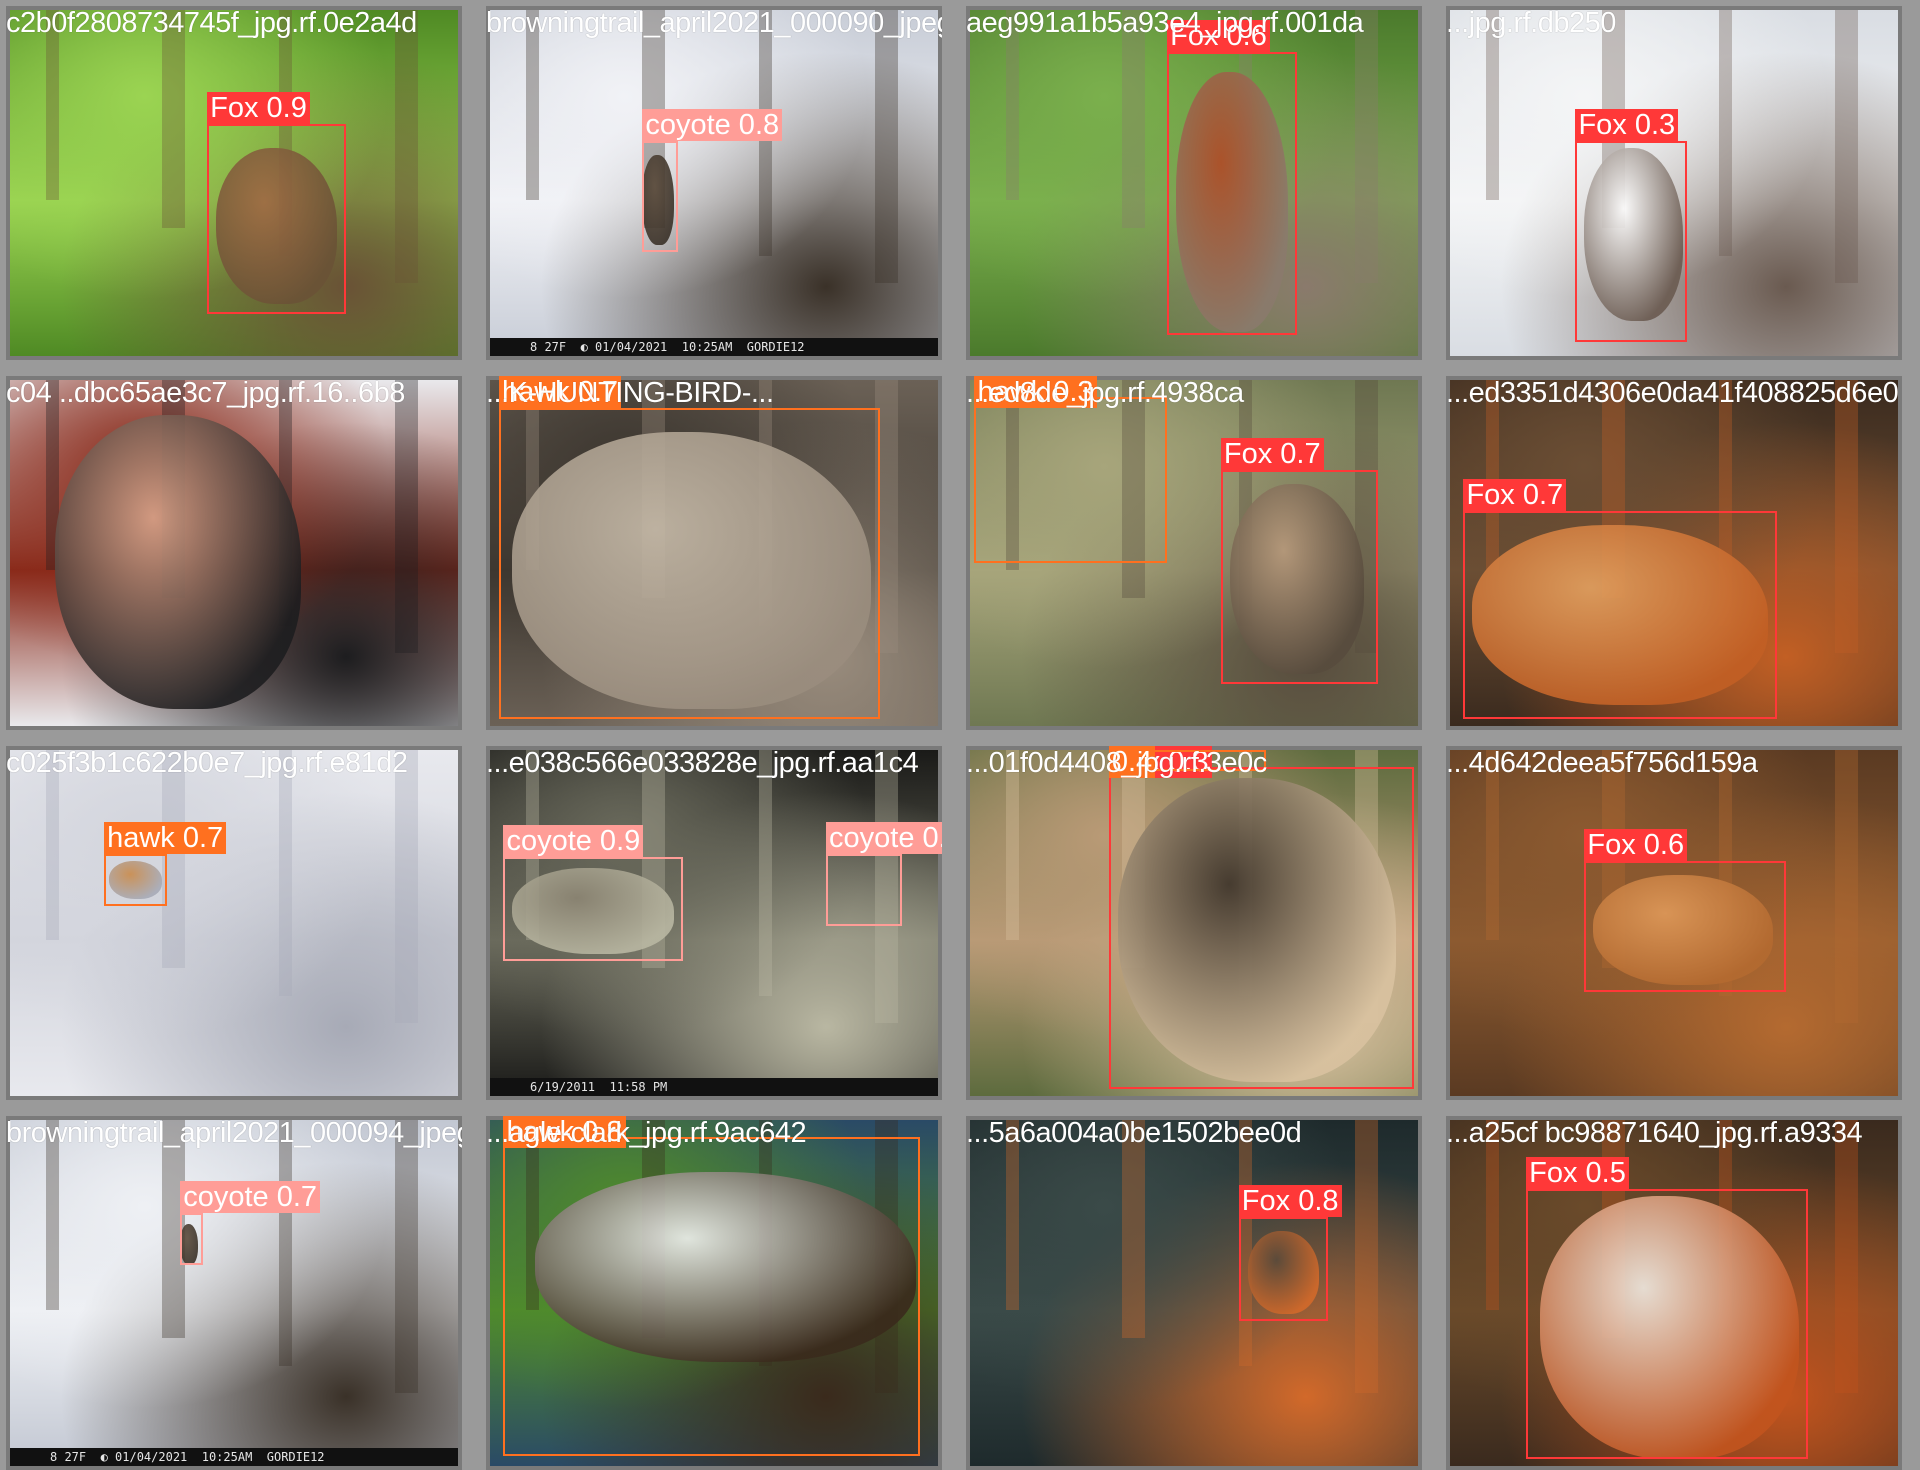 This screenshot has height=1470, width=1920. I want to click on tile-filename: c04 ..dbc65ae3c7_jpg.rf.16..6b8, so click(205, 393).